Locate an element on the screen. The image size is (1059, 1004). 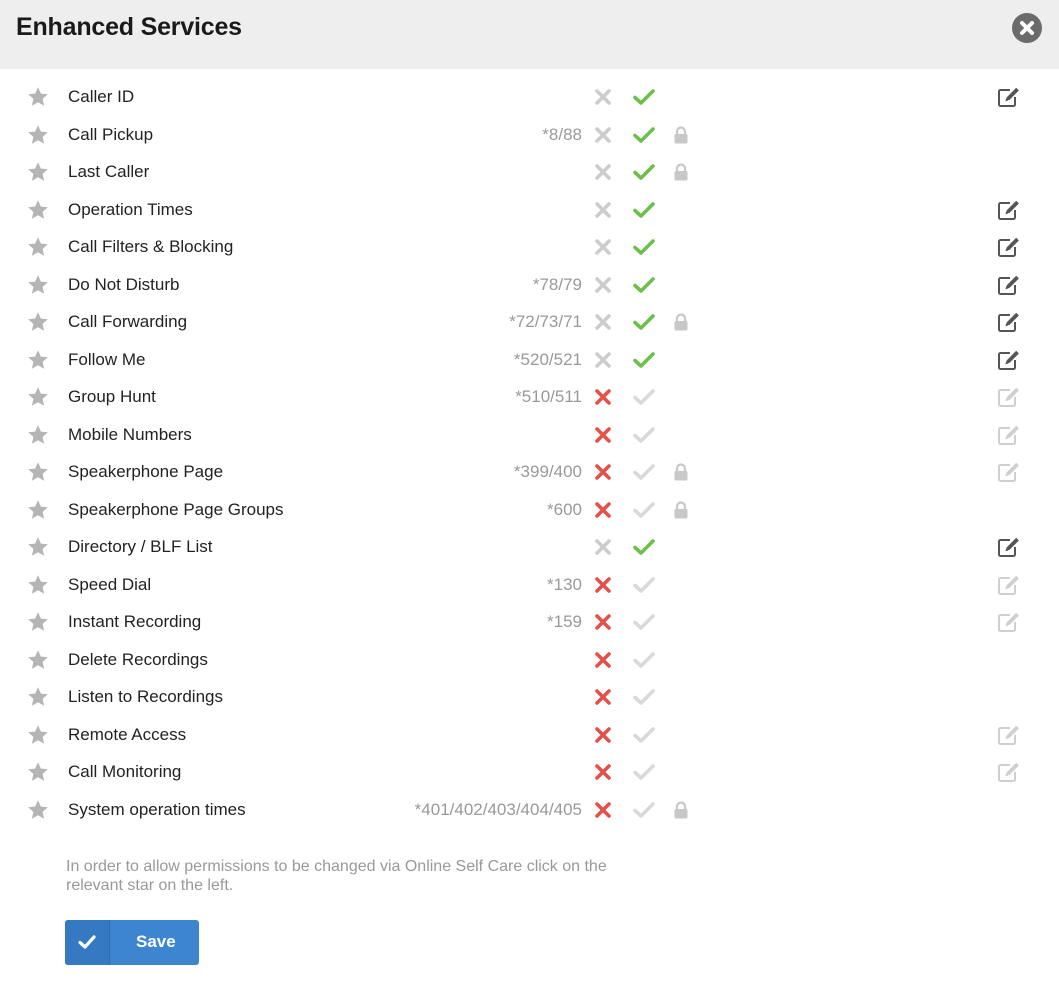
service-label: Speakerphone Page Groups is located at coordinates (176, 509).